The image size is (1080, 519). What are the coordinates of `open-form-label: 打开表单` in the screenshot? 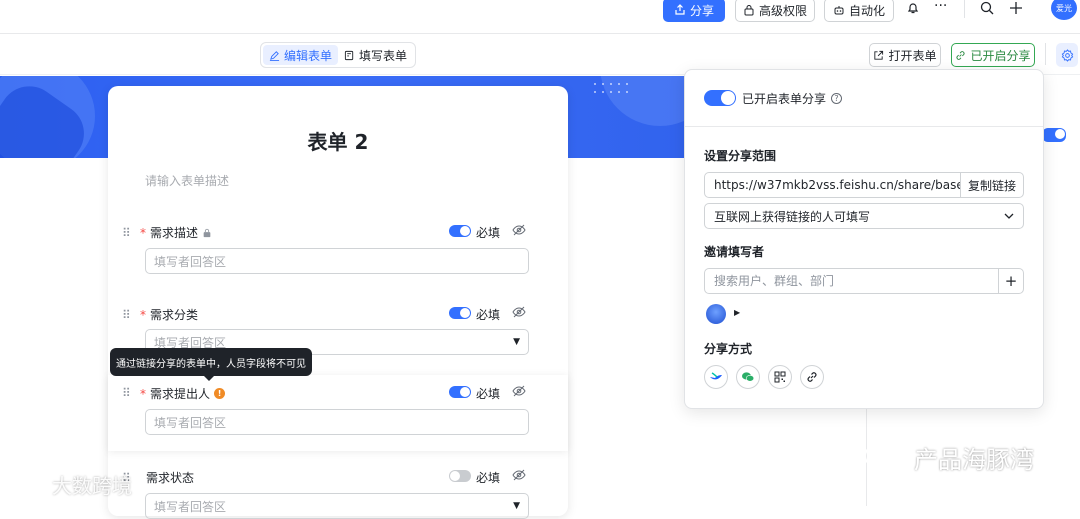 It's located at (912, 55).